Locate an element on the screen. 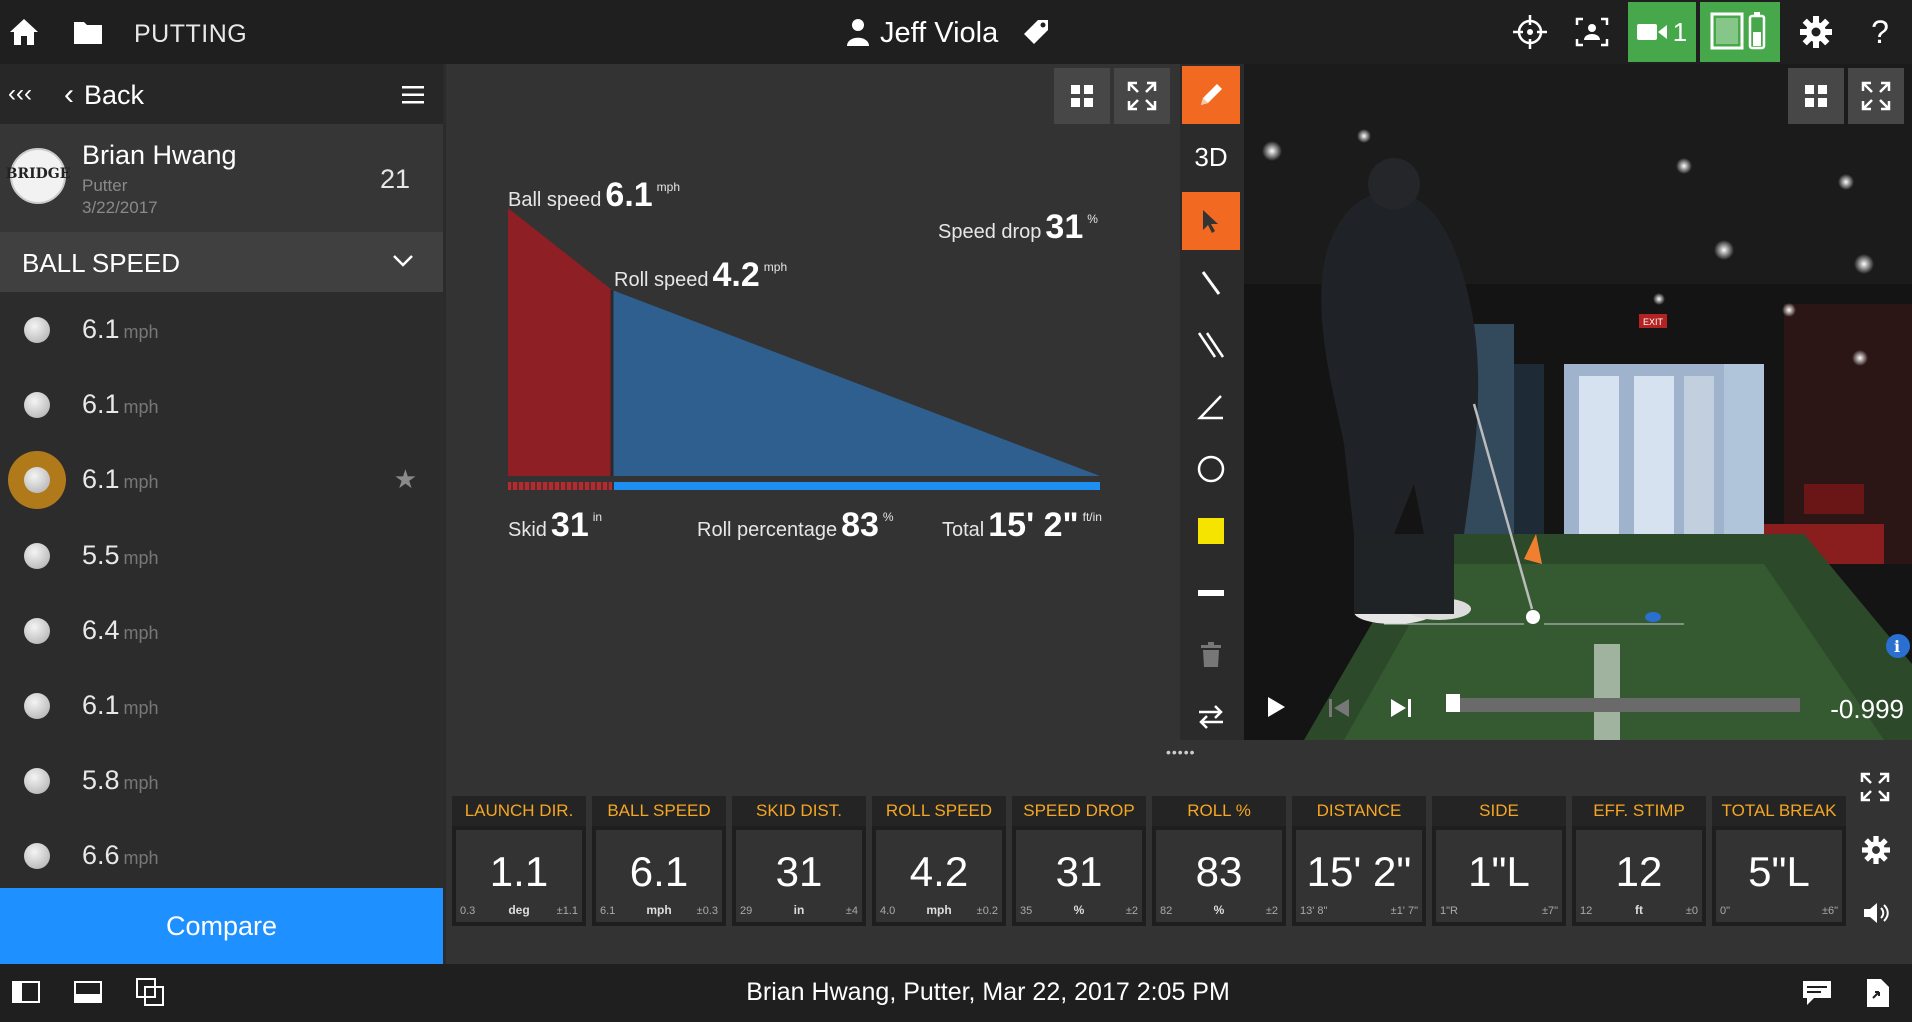 The image size is (1912, 1022). trash-icon is located at coordinates (1211, 655).